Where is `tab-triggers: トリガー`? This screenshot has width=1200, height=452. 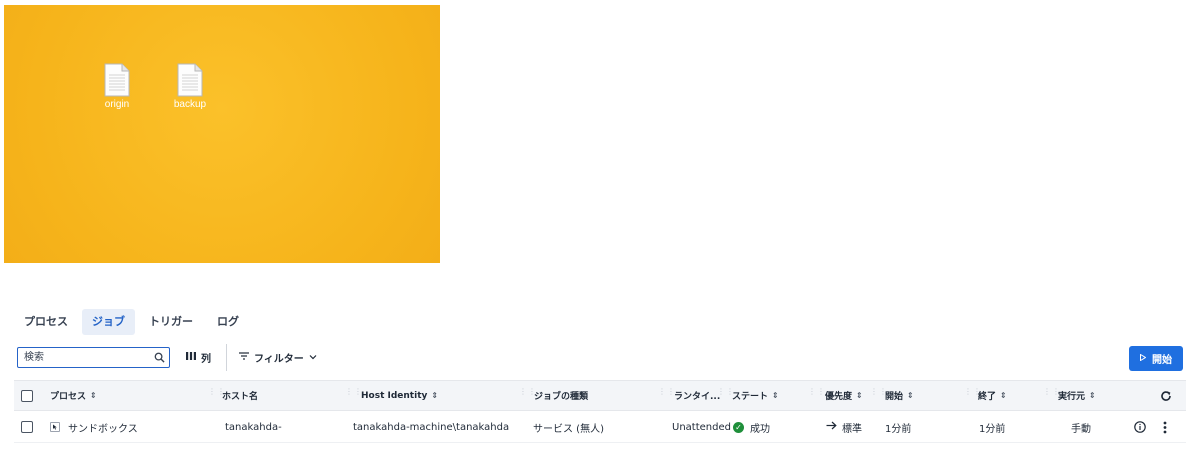 tab-triggers: トリガー is located at coordinates (171, 322).